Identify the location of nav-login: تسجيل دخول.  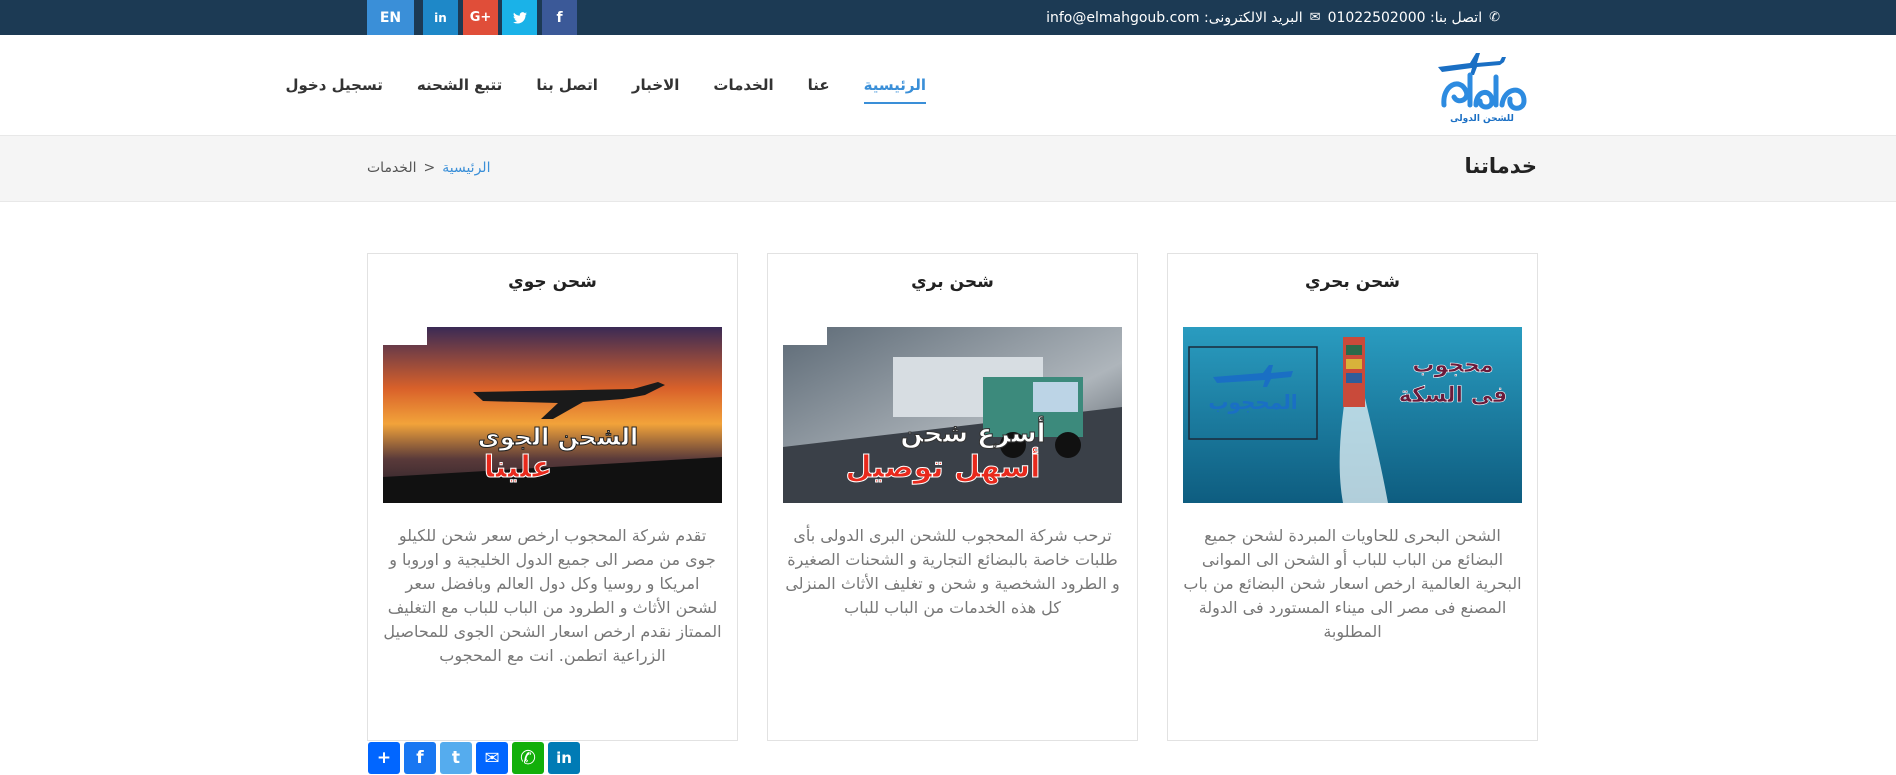
(334, 85).